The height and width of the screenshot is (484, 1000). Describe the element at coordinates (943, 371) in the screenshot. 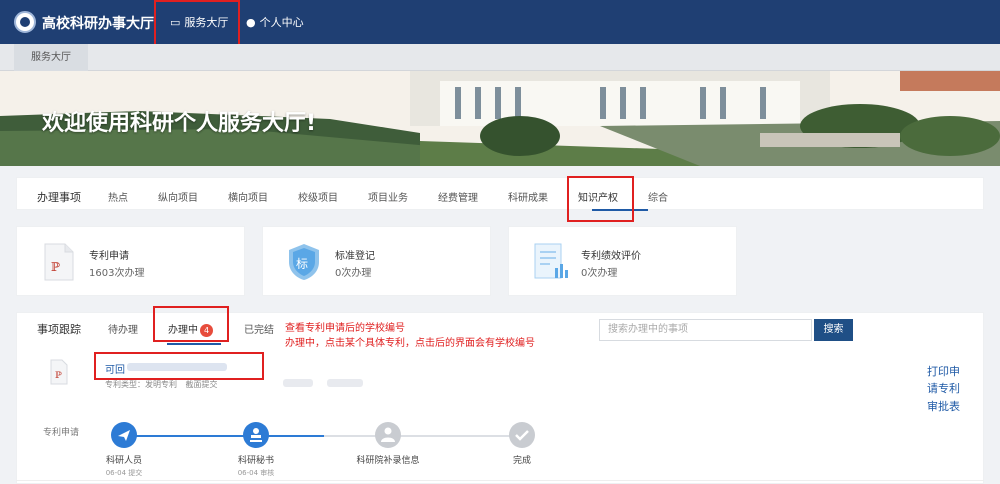

I see `print-form-link-1: 打印申` at that location.